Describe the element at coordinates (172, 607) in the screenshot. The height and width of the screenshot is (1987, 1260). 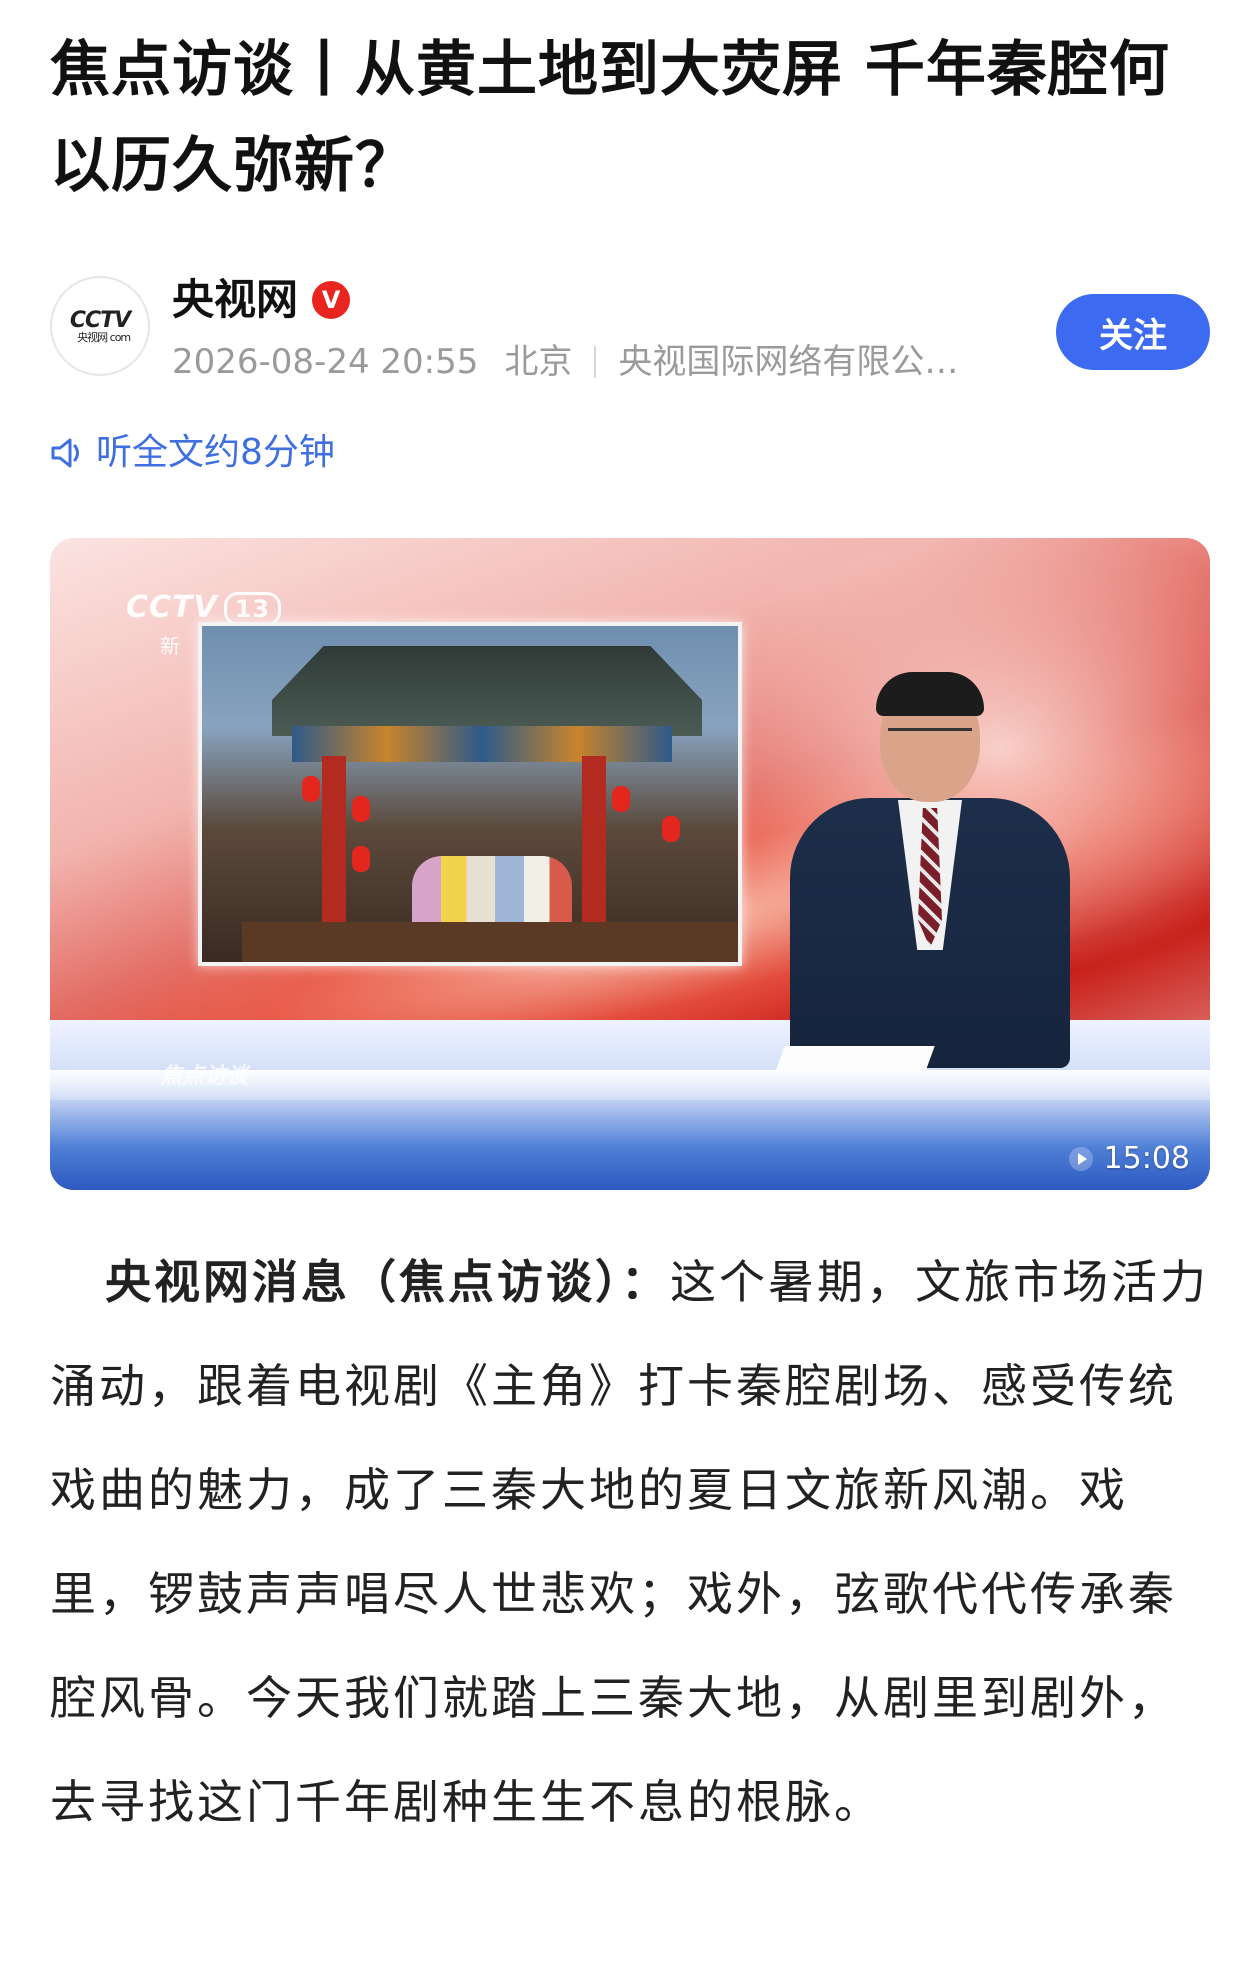
I see `channel-logo-text: CCTV` at that location.